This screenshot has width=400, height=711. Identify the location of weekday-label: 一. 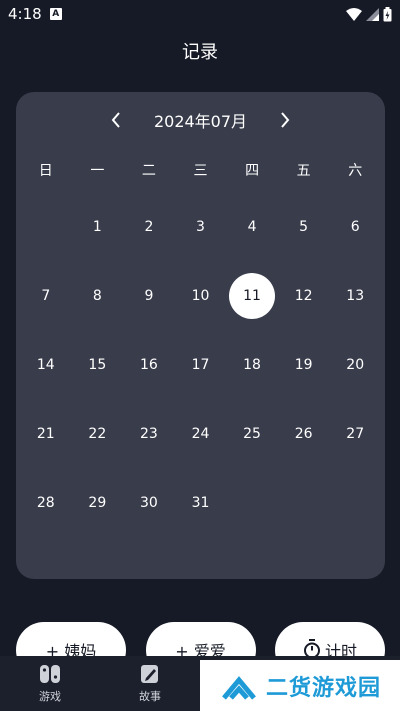
(97, 171).